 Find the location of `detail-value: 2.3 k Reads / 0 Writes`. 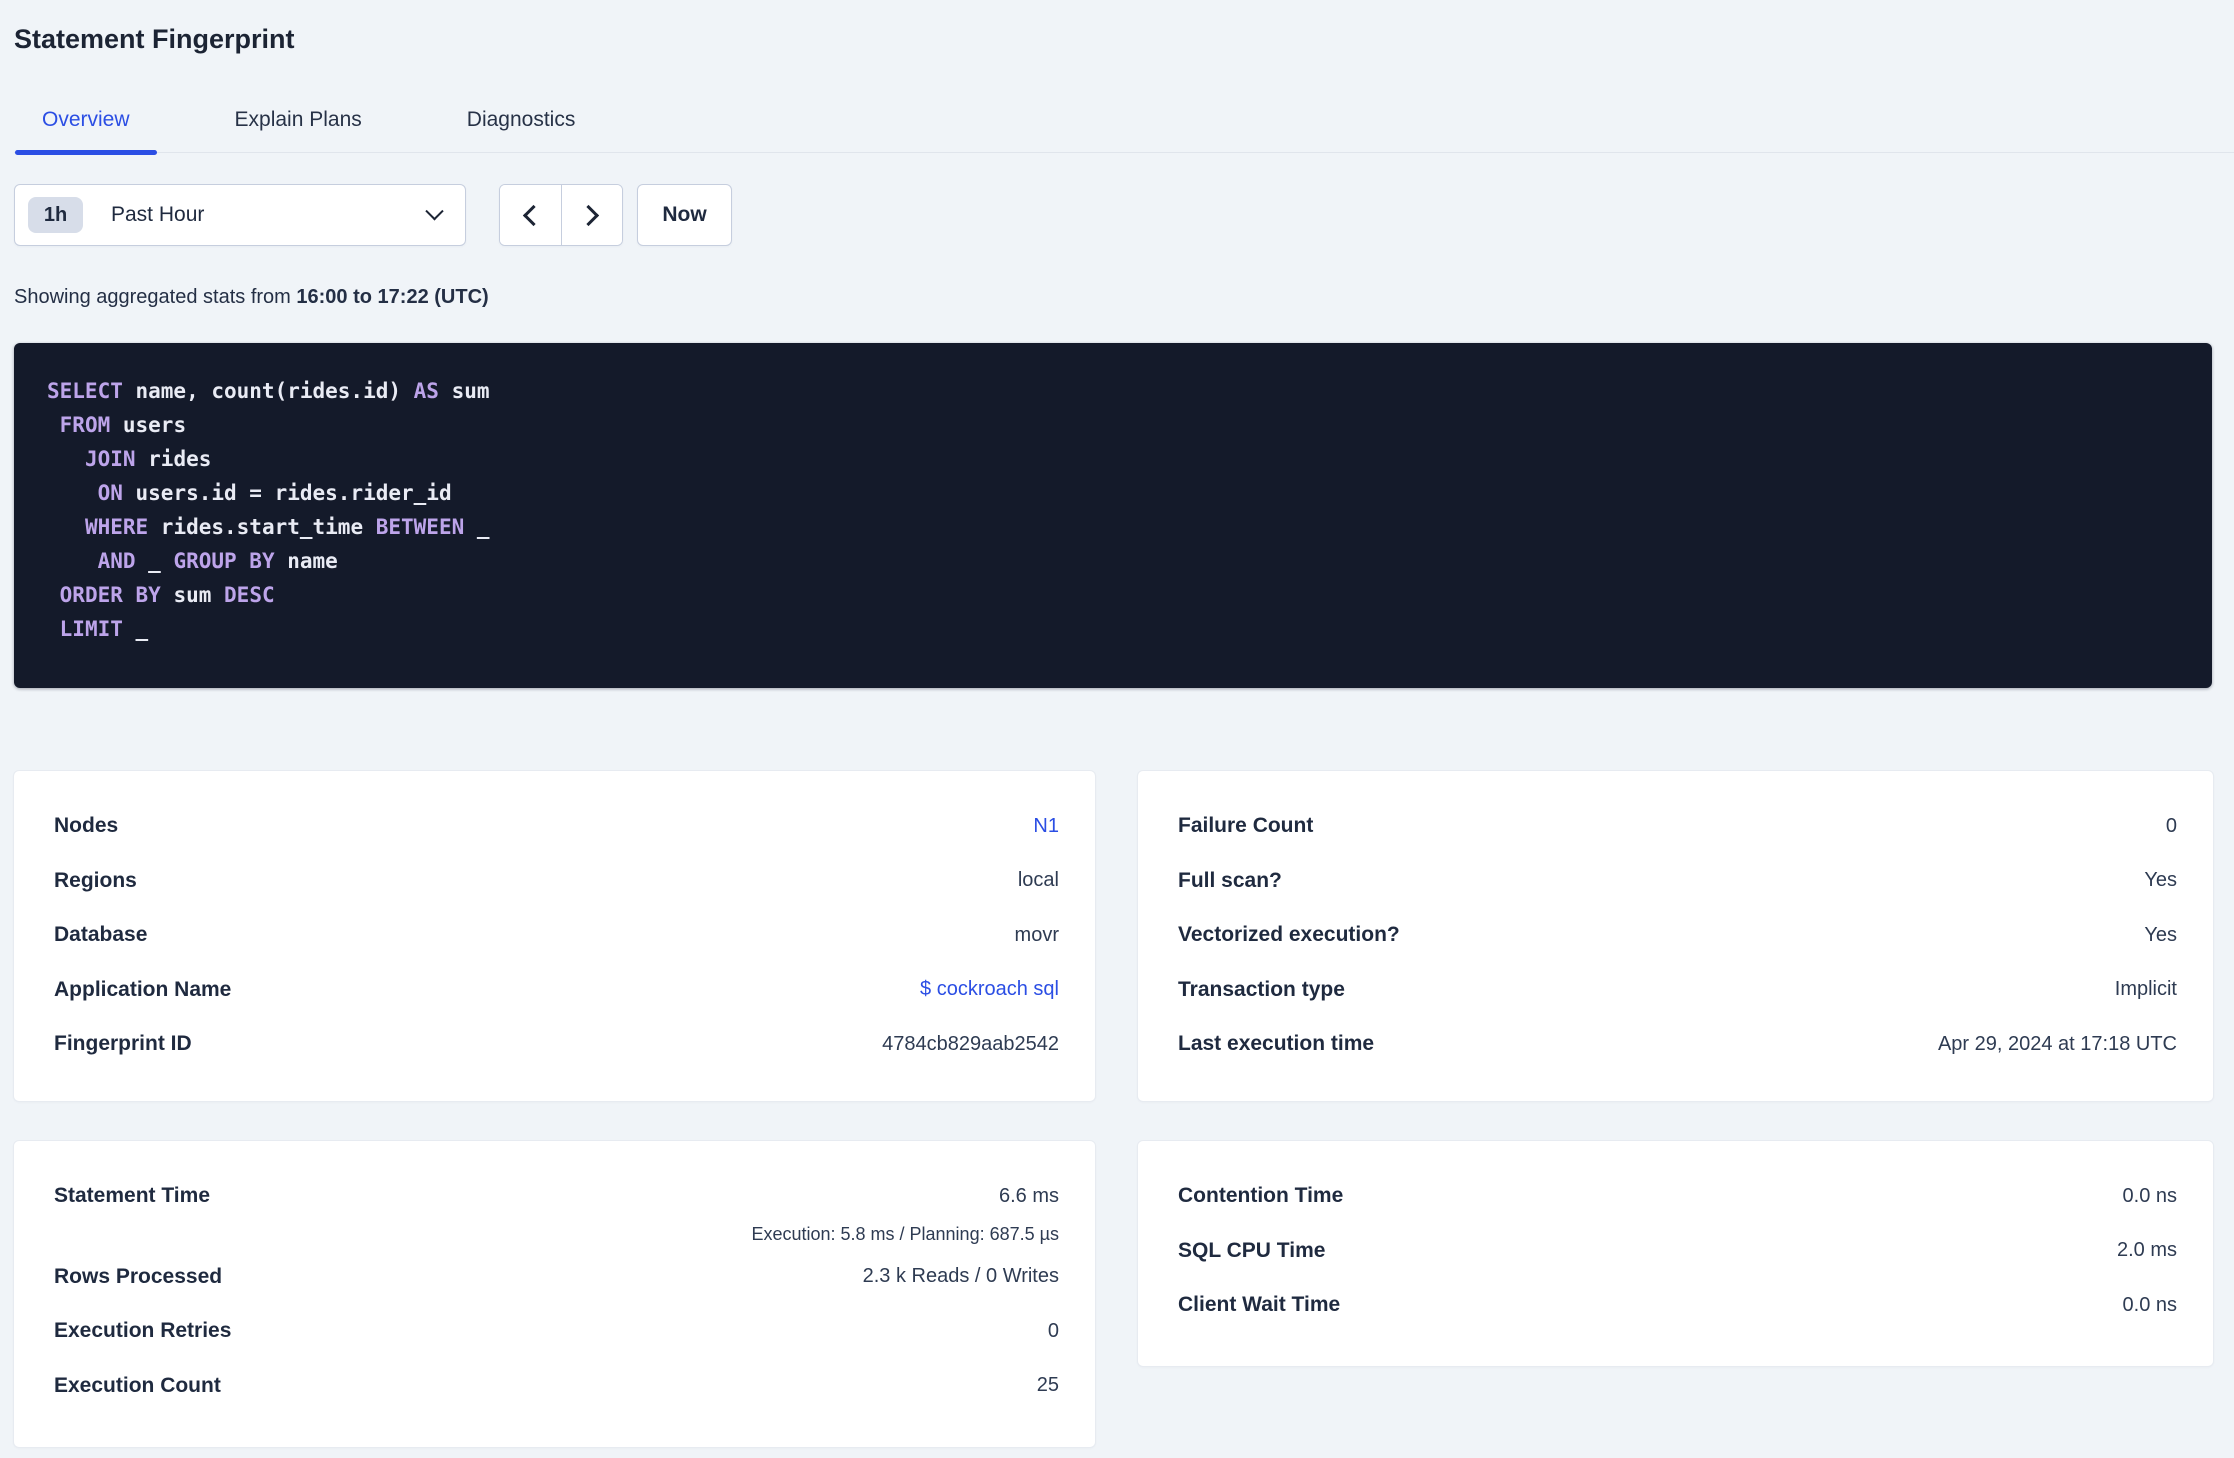

detail-value: 2.3 k Reads / 0 Writes is located at coordinates (960, 1276).